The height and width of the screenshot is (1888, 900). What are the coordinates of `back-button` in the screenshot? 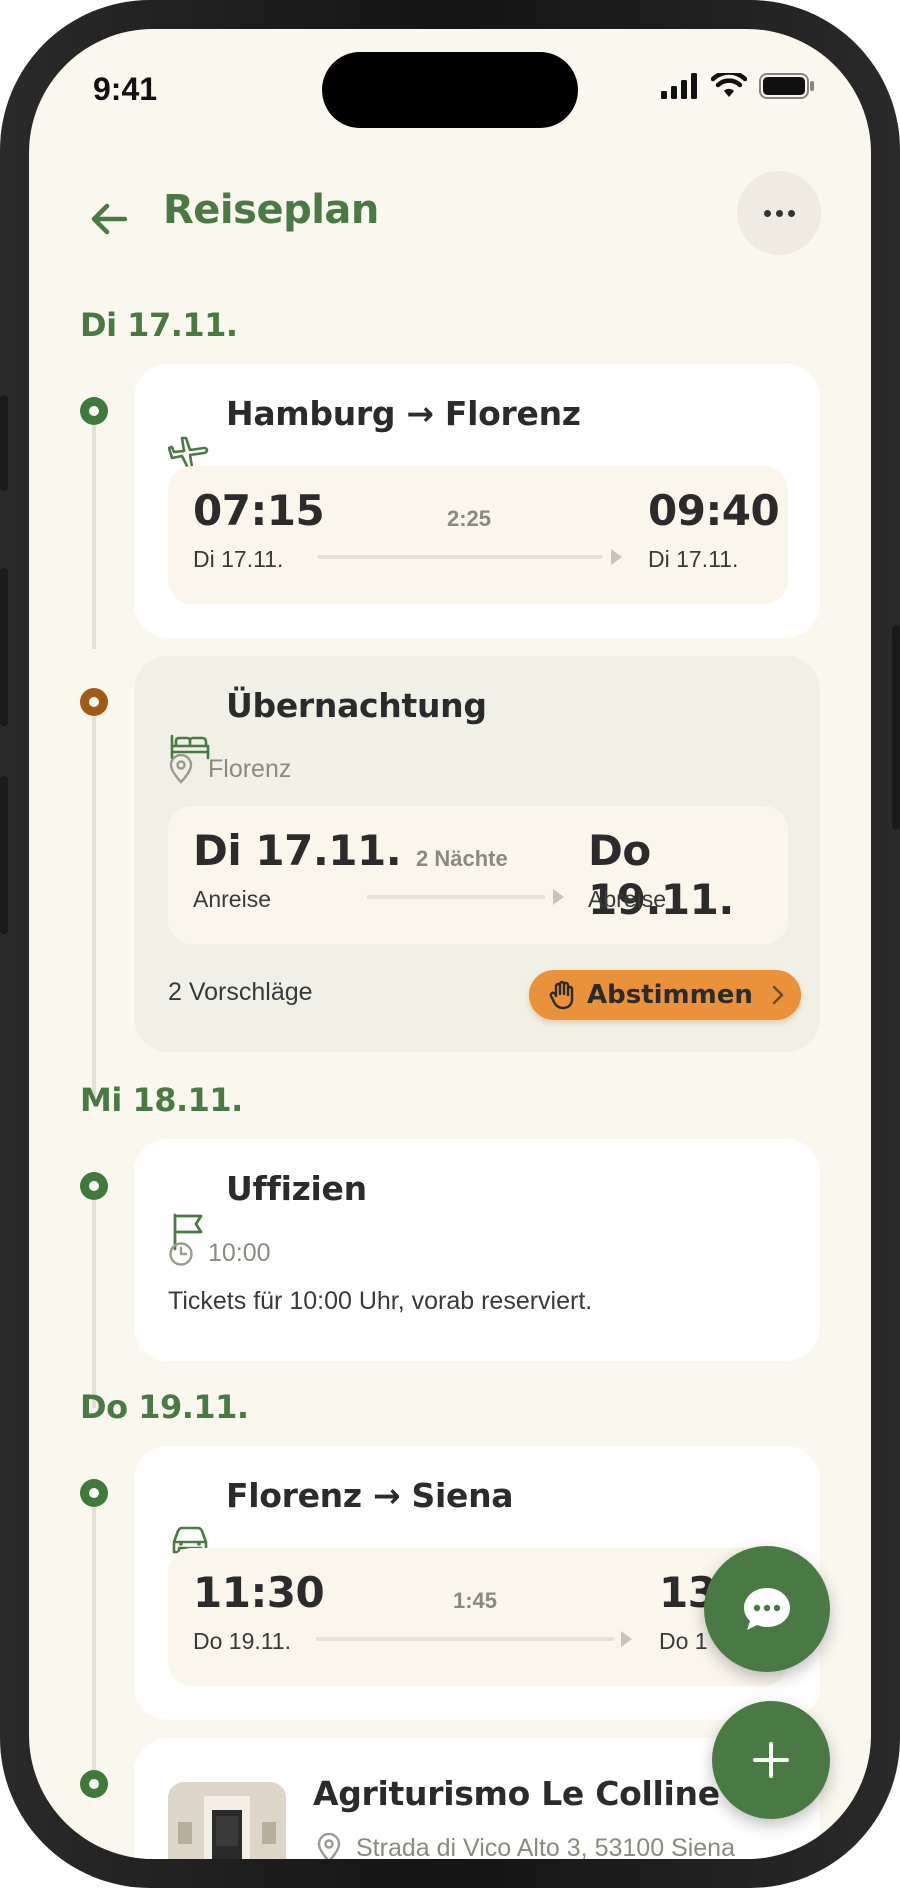 It's located at (109, 219).